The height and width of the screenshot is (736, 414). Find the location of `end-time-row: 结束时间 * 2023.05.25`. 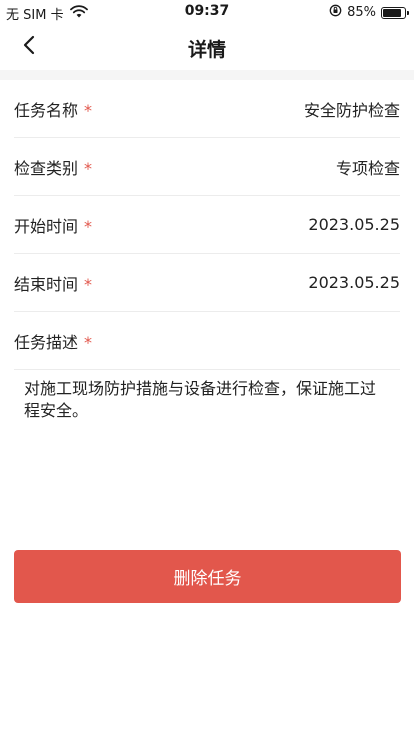

end-time-row: 结束时间 * 2023.05.25 is located at coordinates (207, 283).